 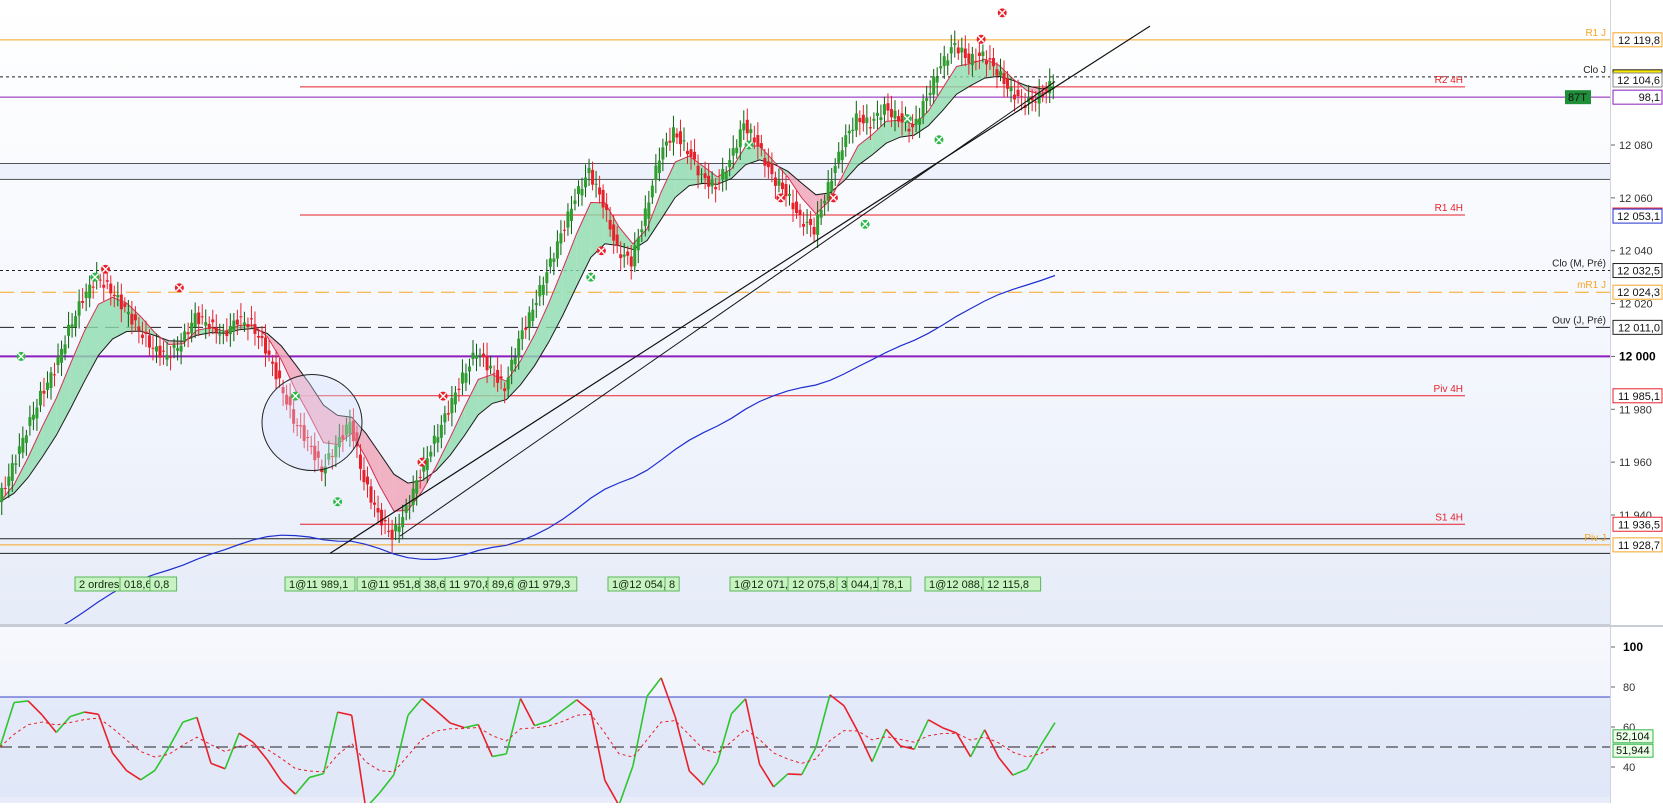 I want to click on oscillator-axis: 100 80 60 40 52,104 51,944, so click(x=1636, y=715).